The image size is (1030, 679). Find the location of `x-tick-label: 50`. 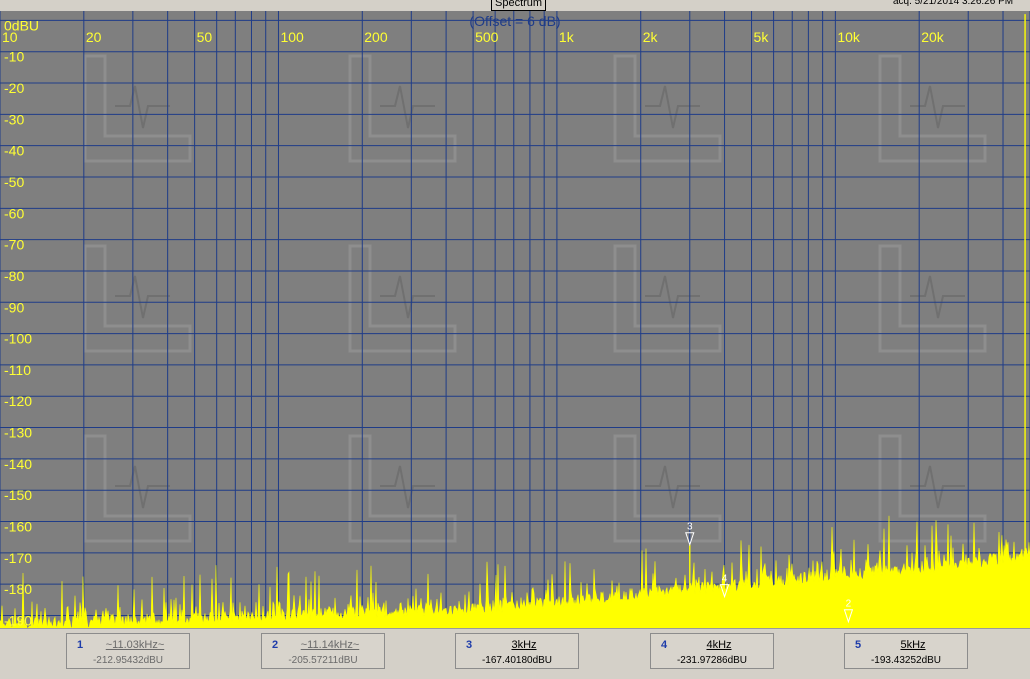

x-tick-label: 50 is located at coordinates (205, 37).